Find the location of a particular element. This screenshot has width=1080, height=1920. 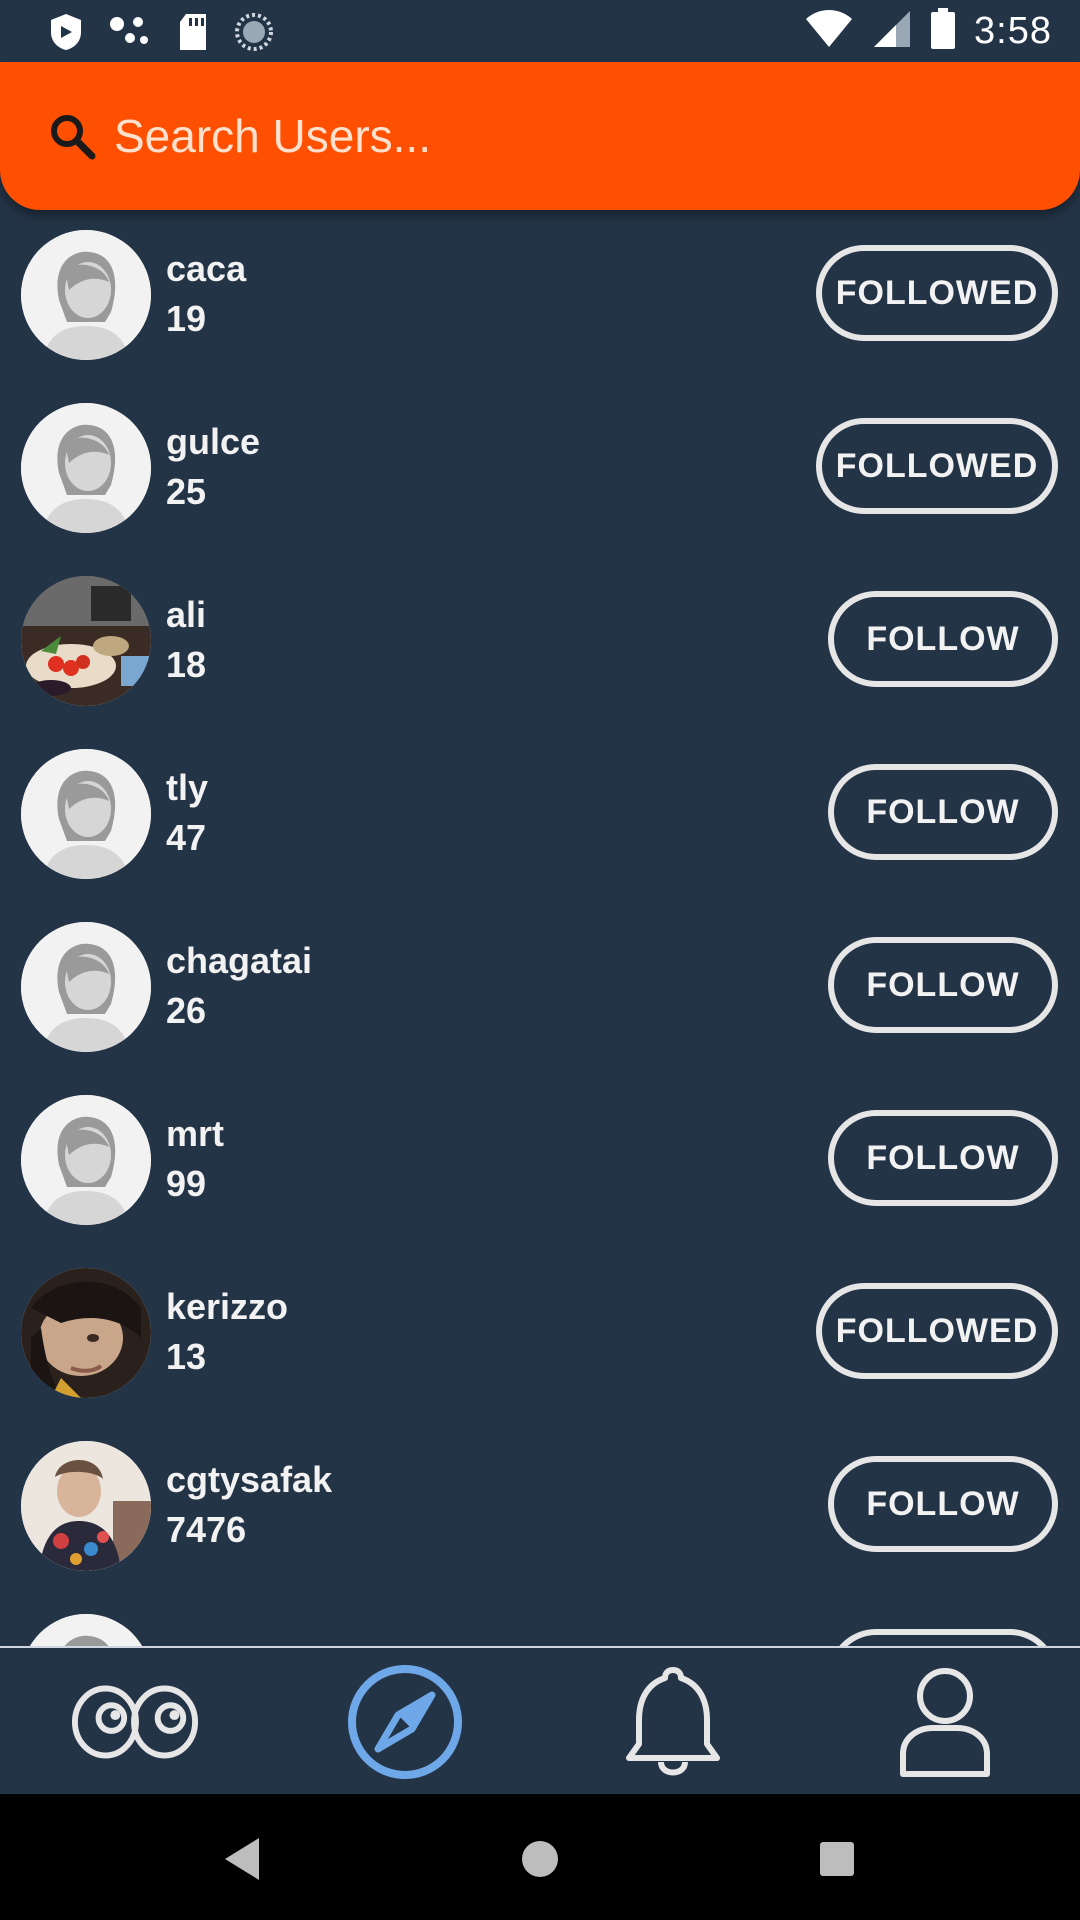

sd-card-icon is located at coordinates (193, 34).